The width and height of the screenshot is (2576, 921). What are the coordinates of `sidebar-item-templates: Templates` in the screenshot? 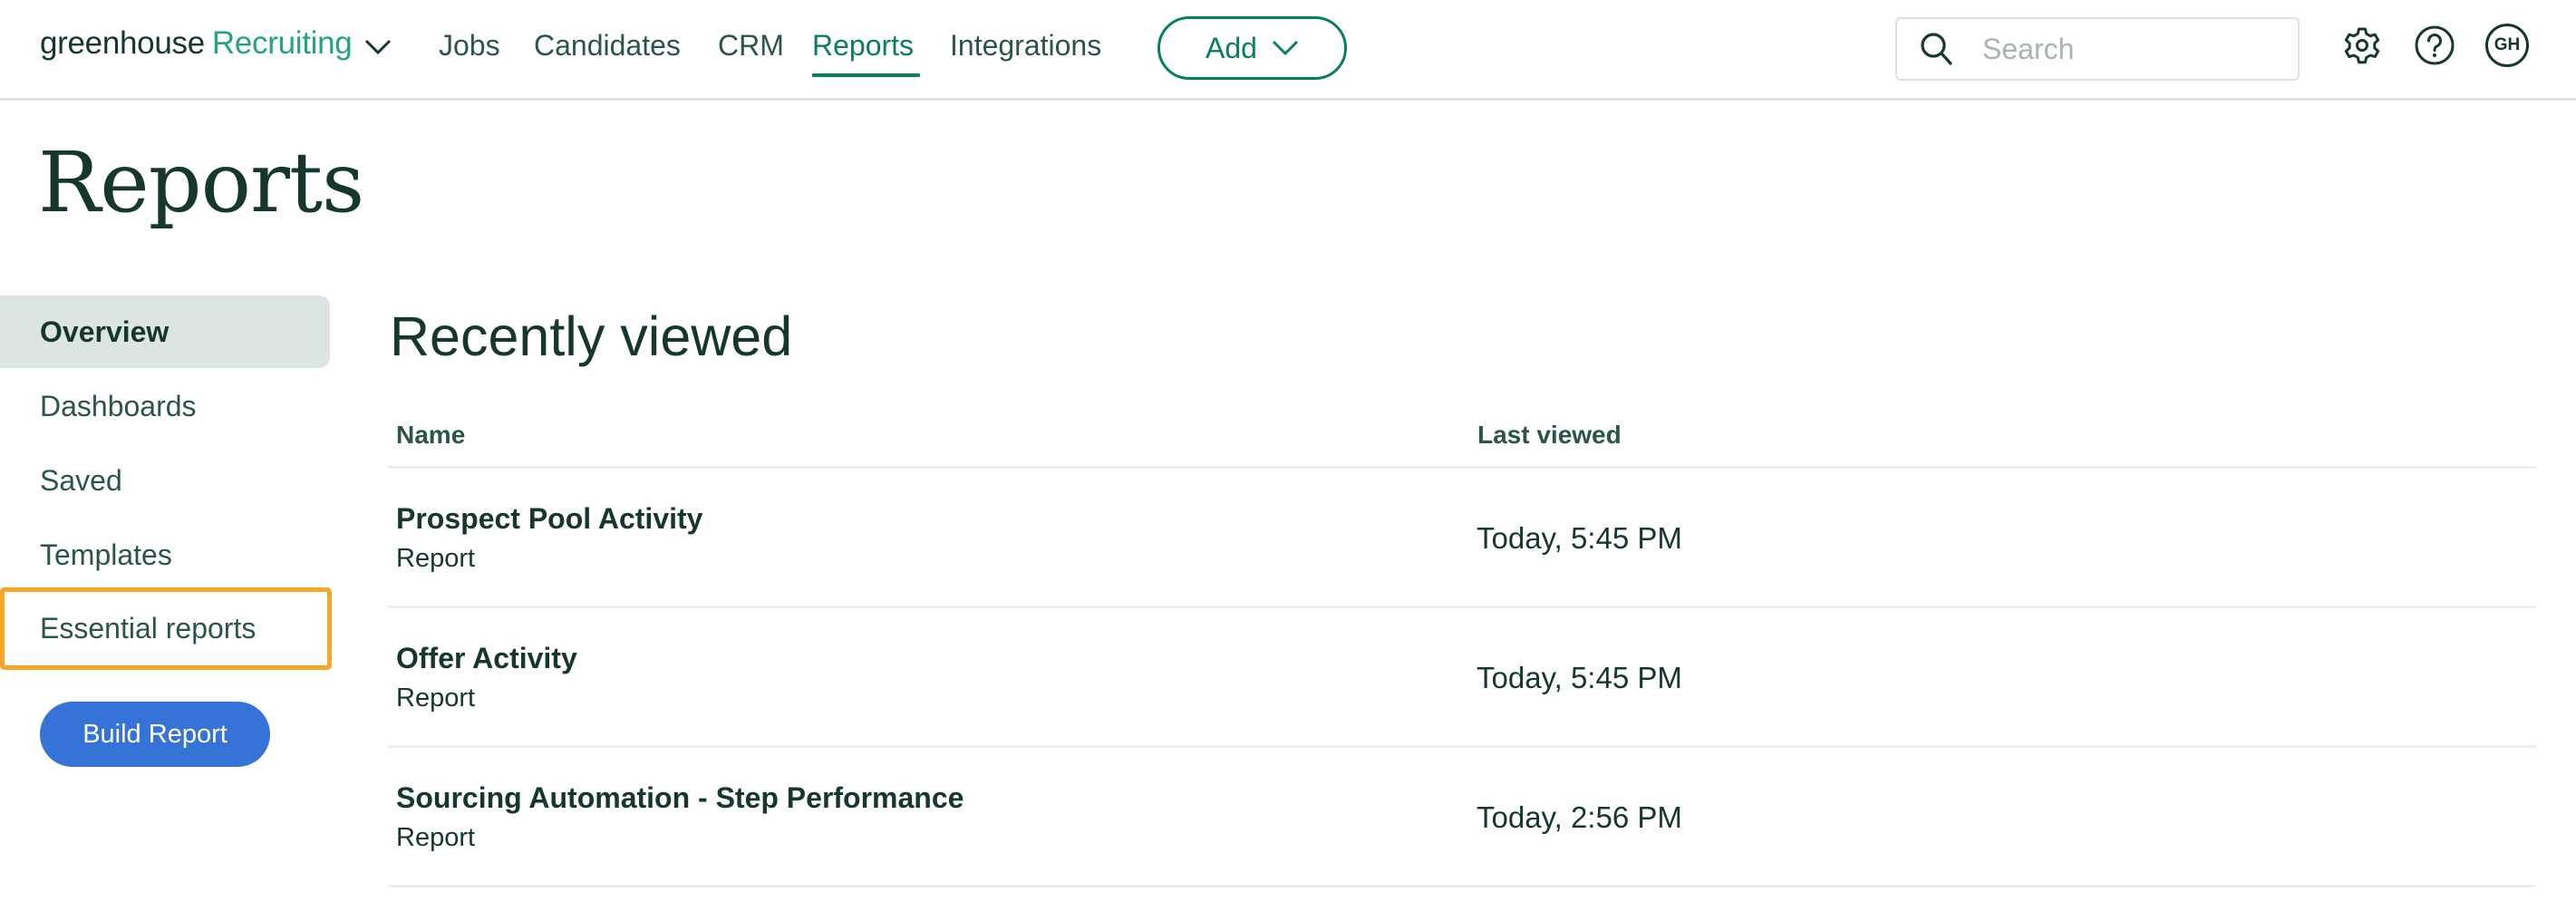 It's located at (165, 555).